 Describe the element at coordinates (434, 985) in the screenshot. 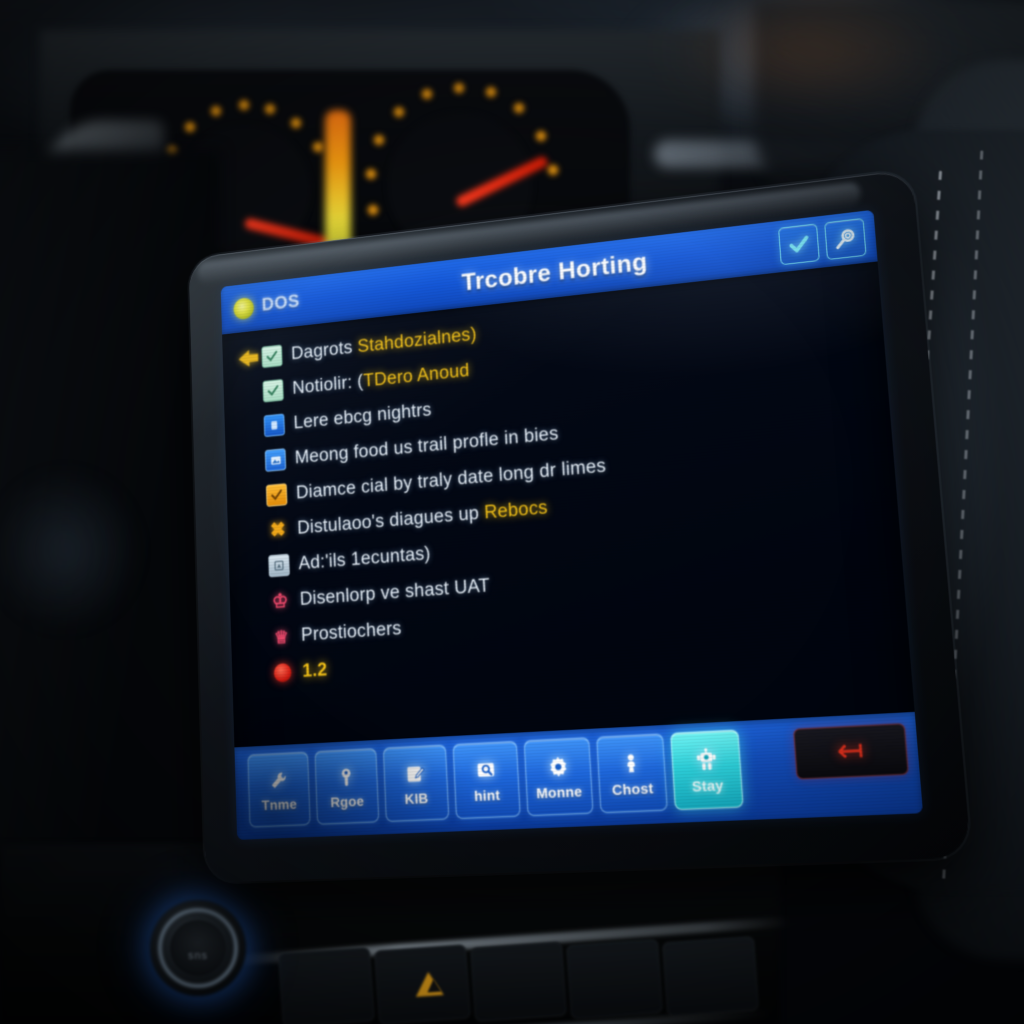

I see `hazard-triangle-inner-icon` at that location.